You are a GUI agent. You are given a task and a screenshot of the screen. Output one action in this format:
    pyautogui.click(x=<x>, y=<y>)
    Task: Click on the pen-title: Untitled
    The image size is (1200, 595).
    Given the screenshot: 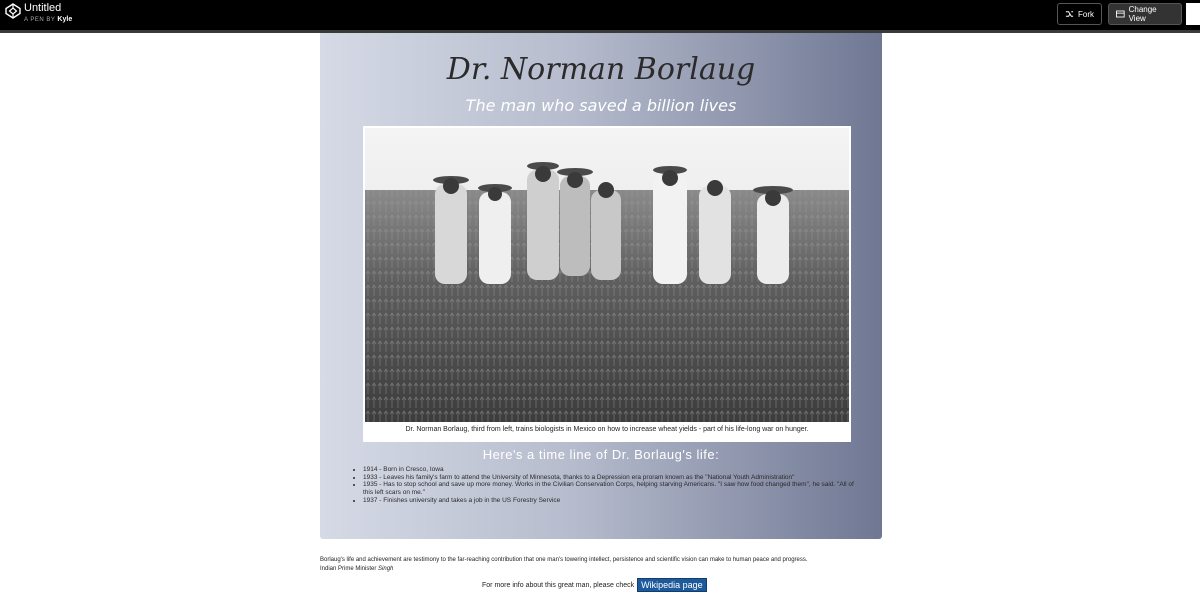 What is the action you would take?
    pyautogui.click(x=42, y=8)
    